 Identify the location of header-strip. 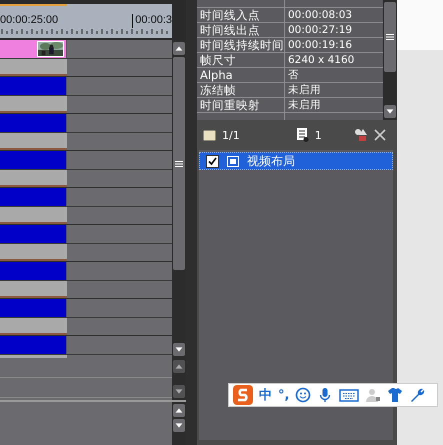
(420, 25).